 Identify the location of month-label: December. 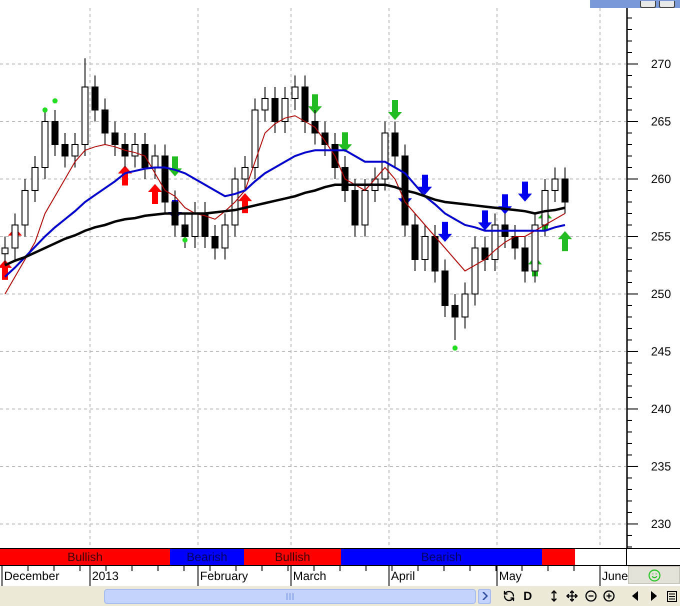
(32, 576).